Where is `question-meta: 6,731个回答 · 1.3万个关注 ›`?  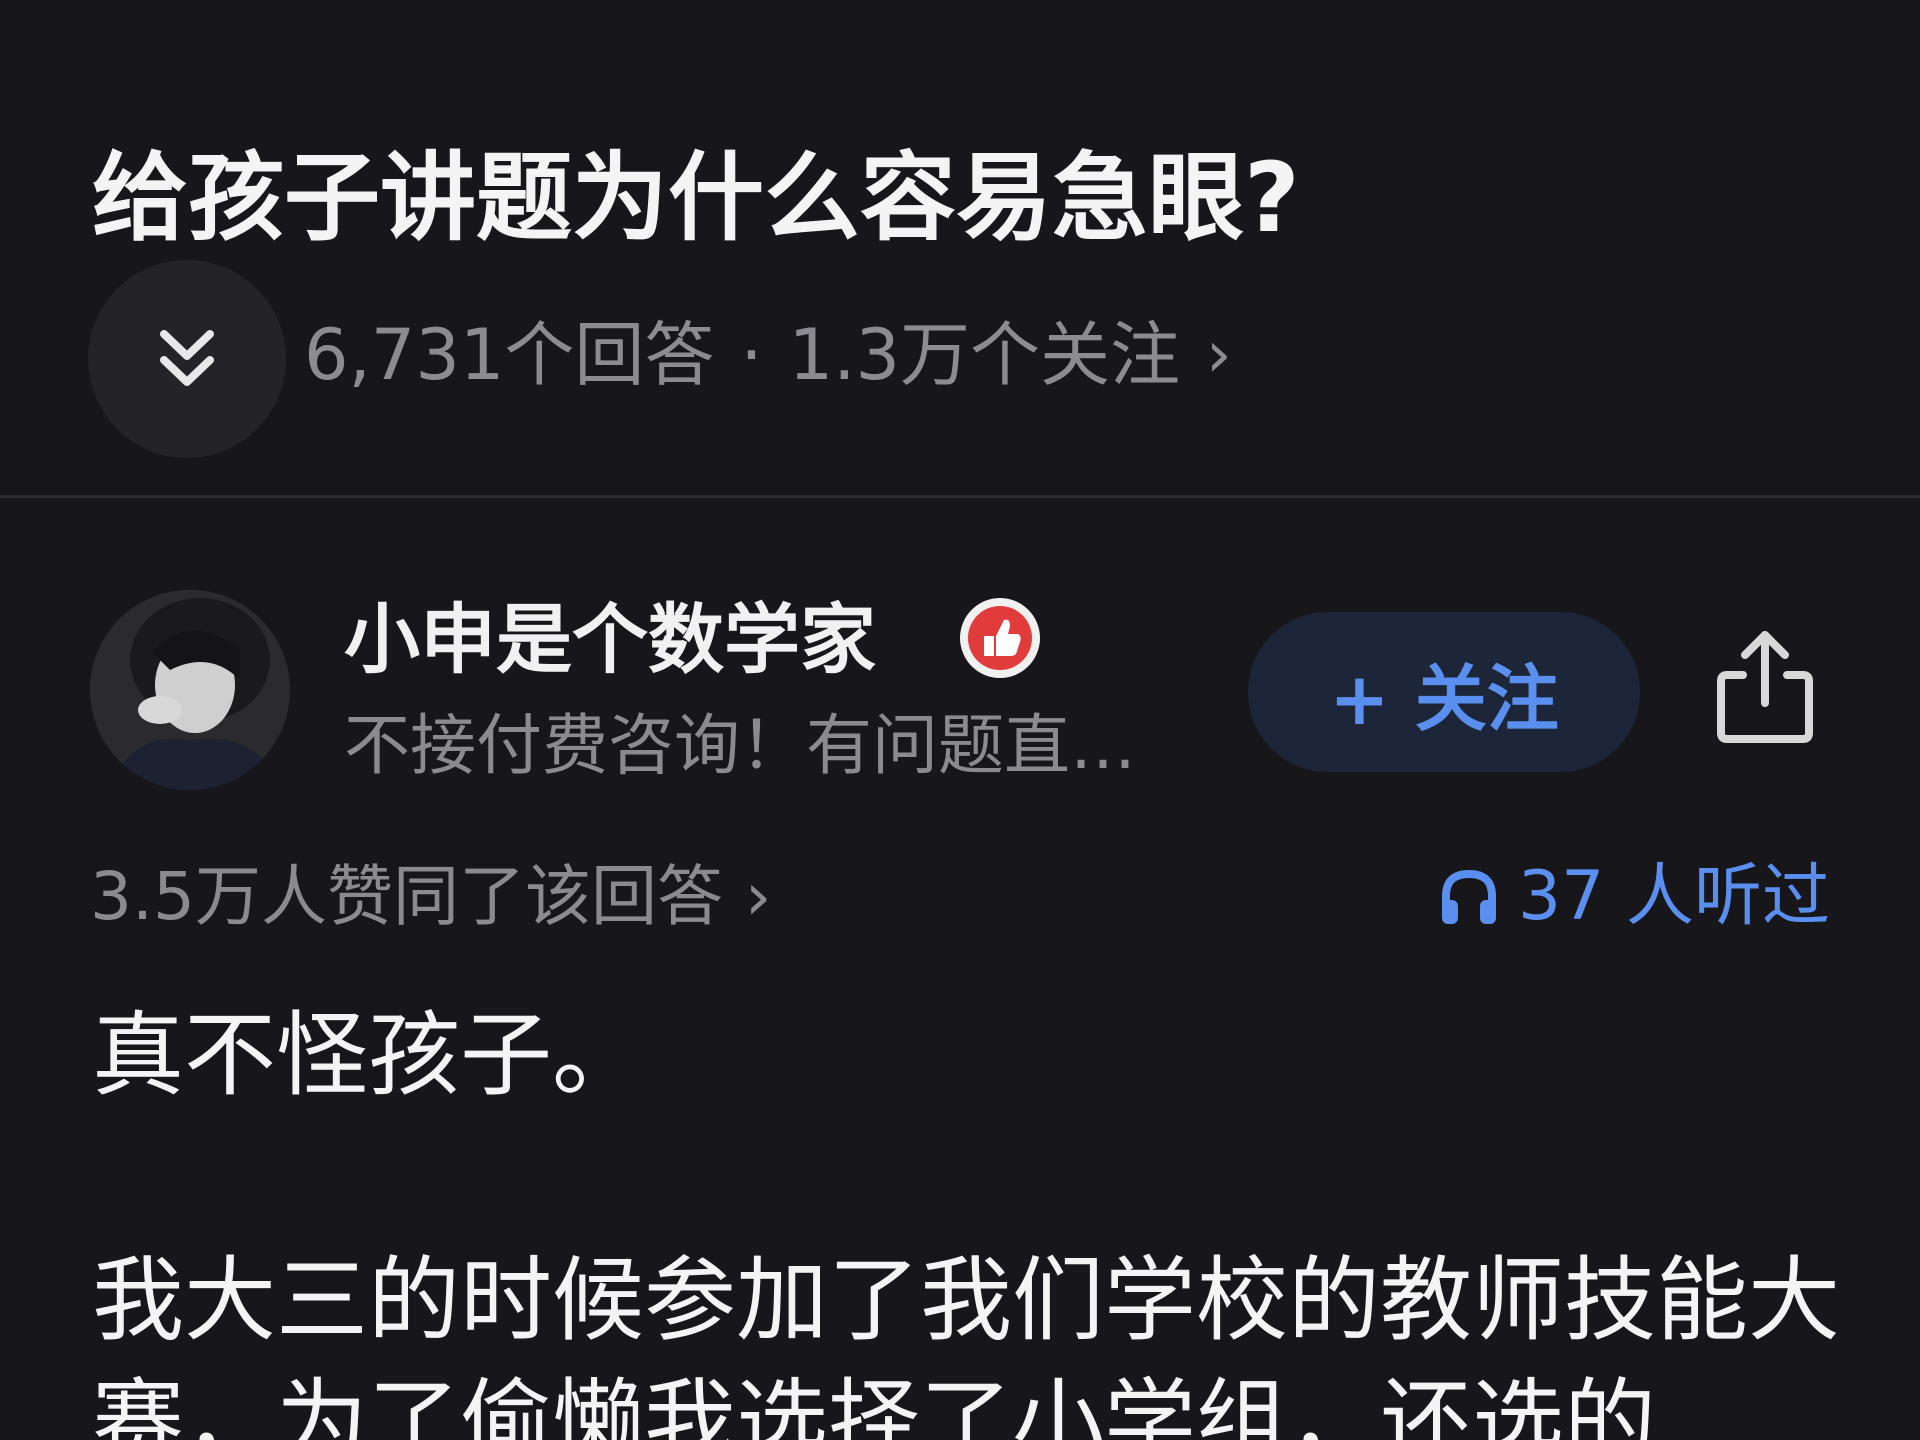
question-meta: 6,731个回答 · 1.3万个关注 › is located at coordinates (768, 355).